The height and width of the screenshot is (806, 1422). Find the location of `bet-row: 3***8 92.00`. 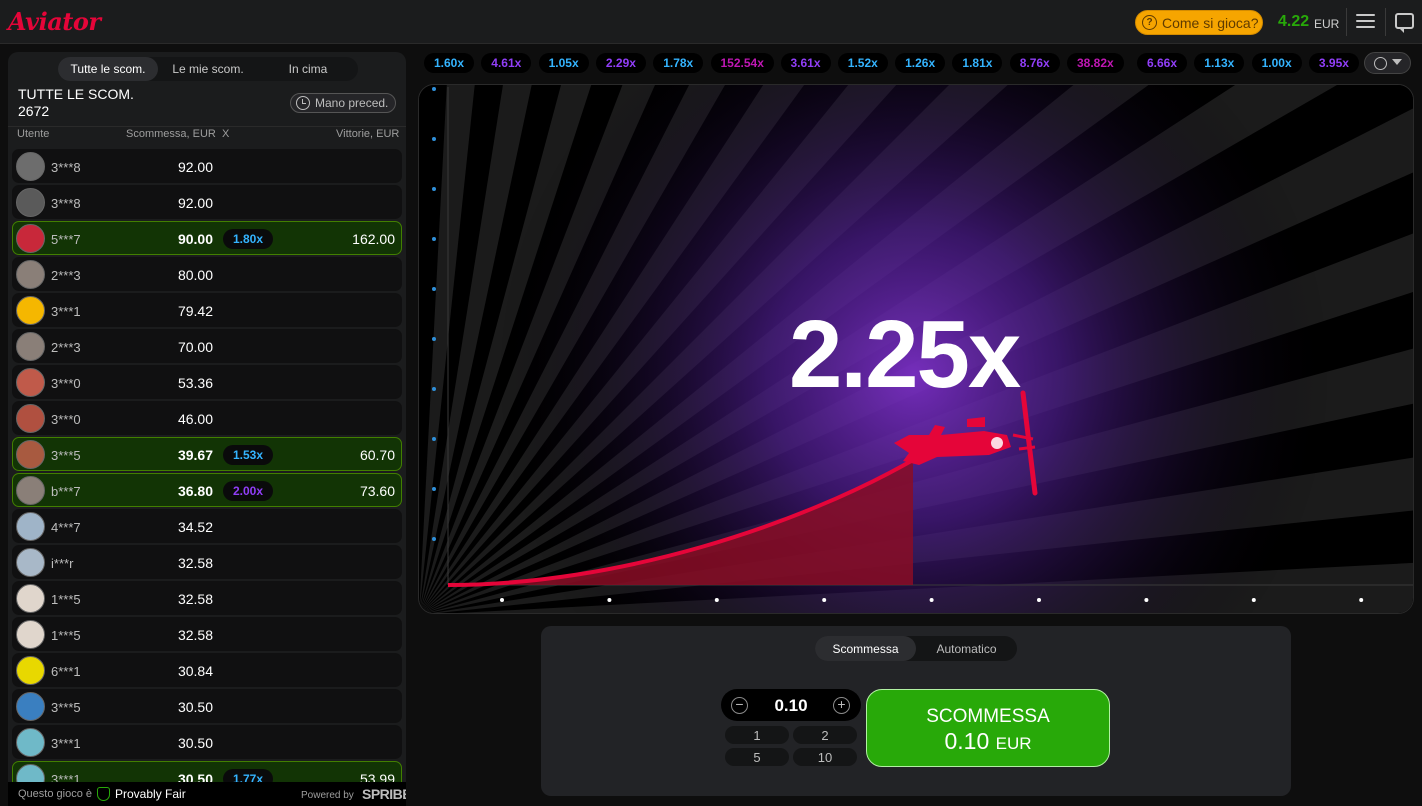

bet-row: 3***8 92.00 is located at coordinates (207, 166).